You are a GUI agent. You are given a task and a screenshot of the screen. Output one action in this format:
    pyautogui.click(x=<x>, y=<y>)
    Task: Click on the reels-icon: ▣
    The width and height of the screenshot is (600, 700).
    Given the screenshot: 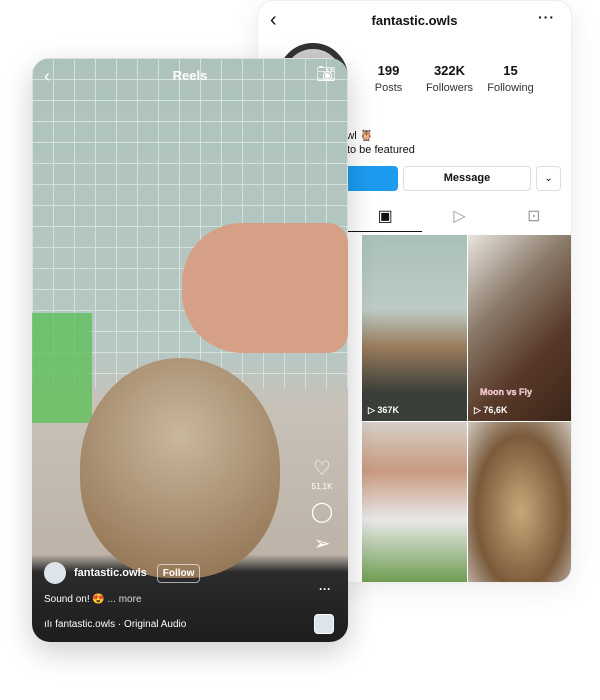 What is the action you would take?
    pyautogui.click(x=385, y=216)
    